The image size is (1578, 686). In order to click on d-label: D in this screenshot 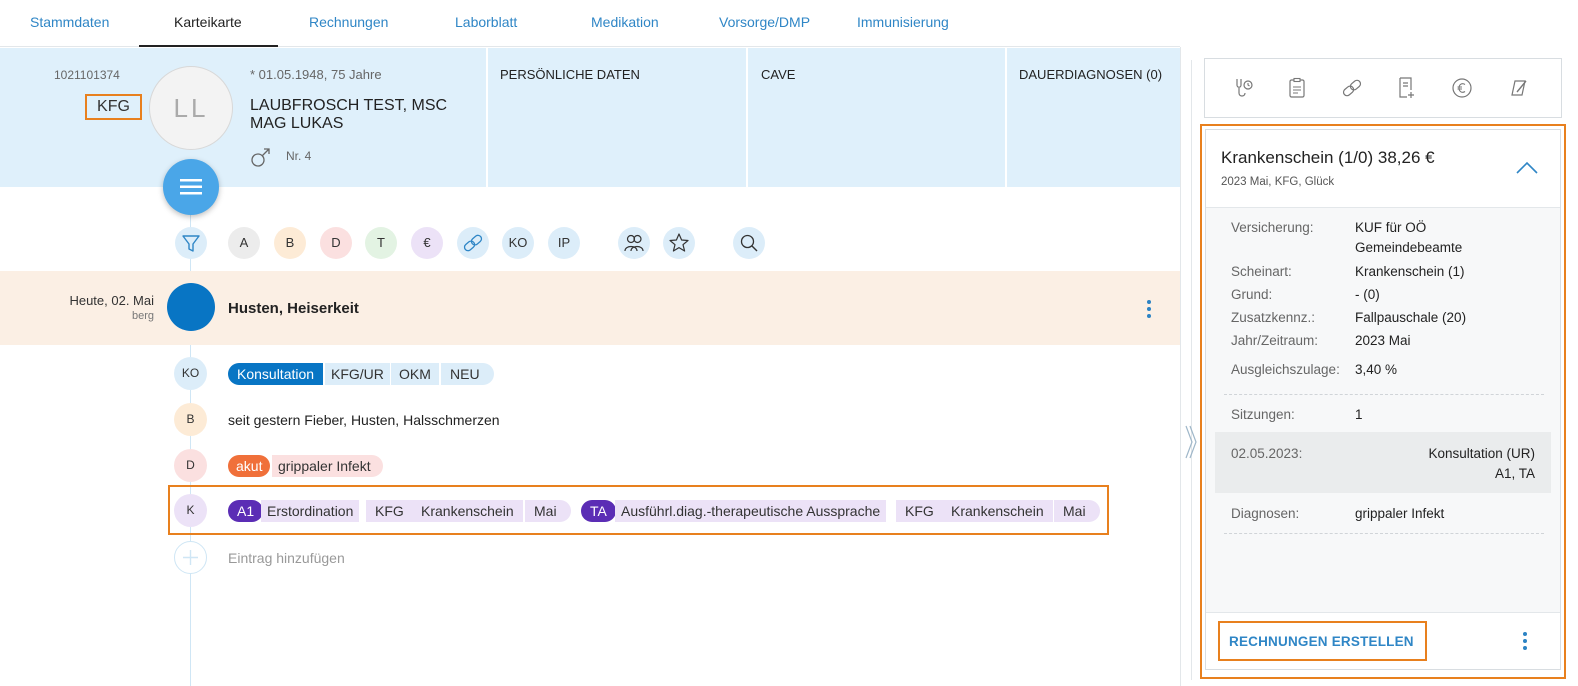, I will do `click(190, 465)`.